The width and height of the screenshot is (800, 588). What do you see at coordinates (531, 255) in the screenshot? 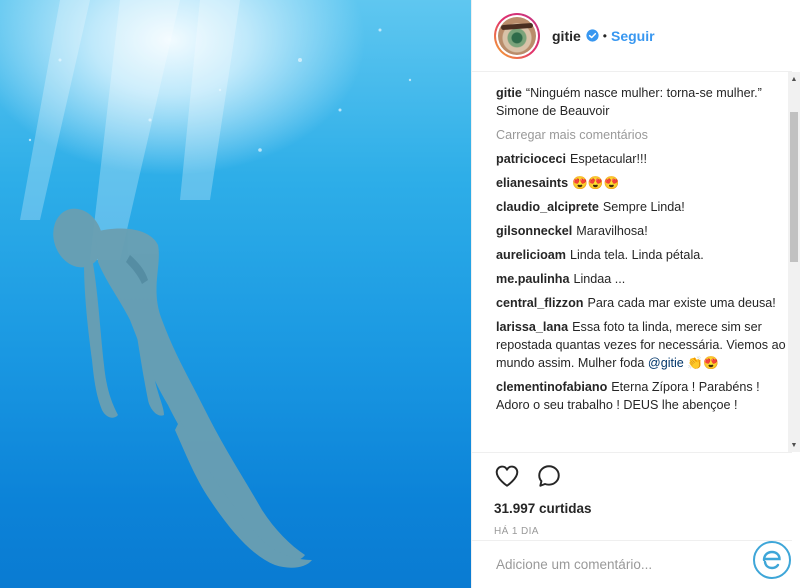
I see `comment-username: aurelicioam` at bounding box center [531, 255].